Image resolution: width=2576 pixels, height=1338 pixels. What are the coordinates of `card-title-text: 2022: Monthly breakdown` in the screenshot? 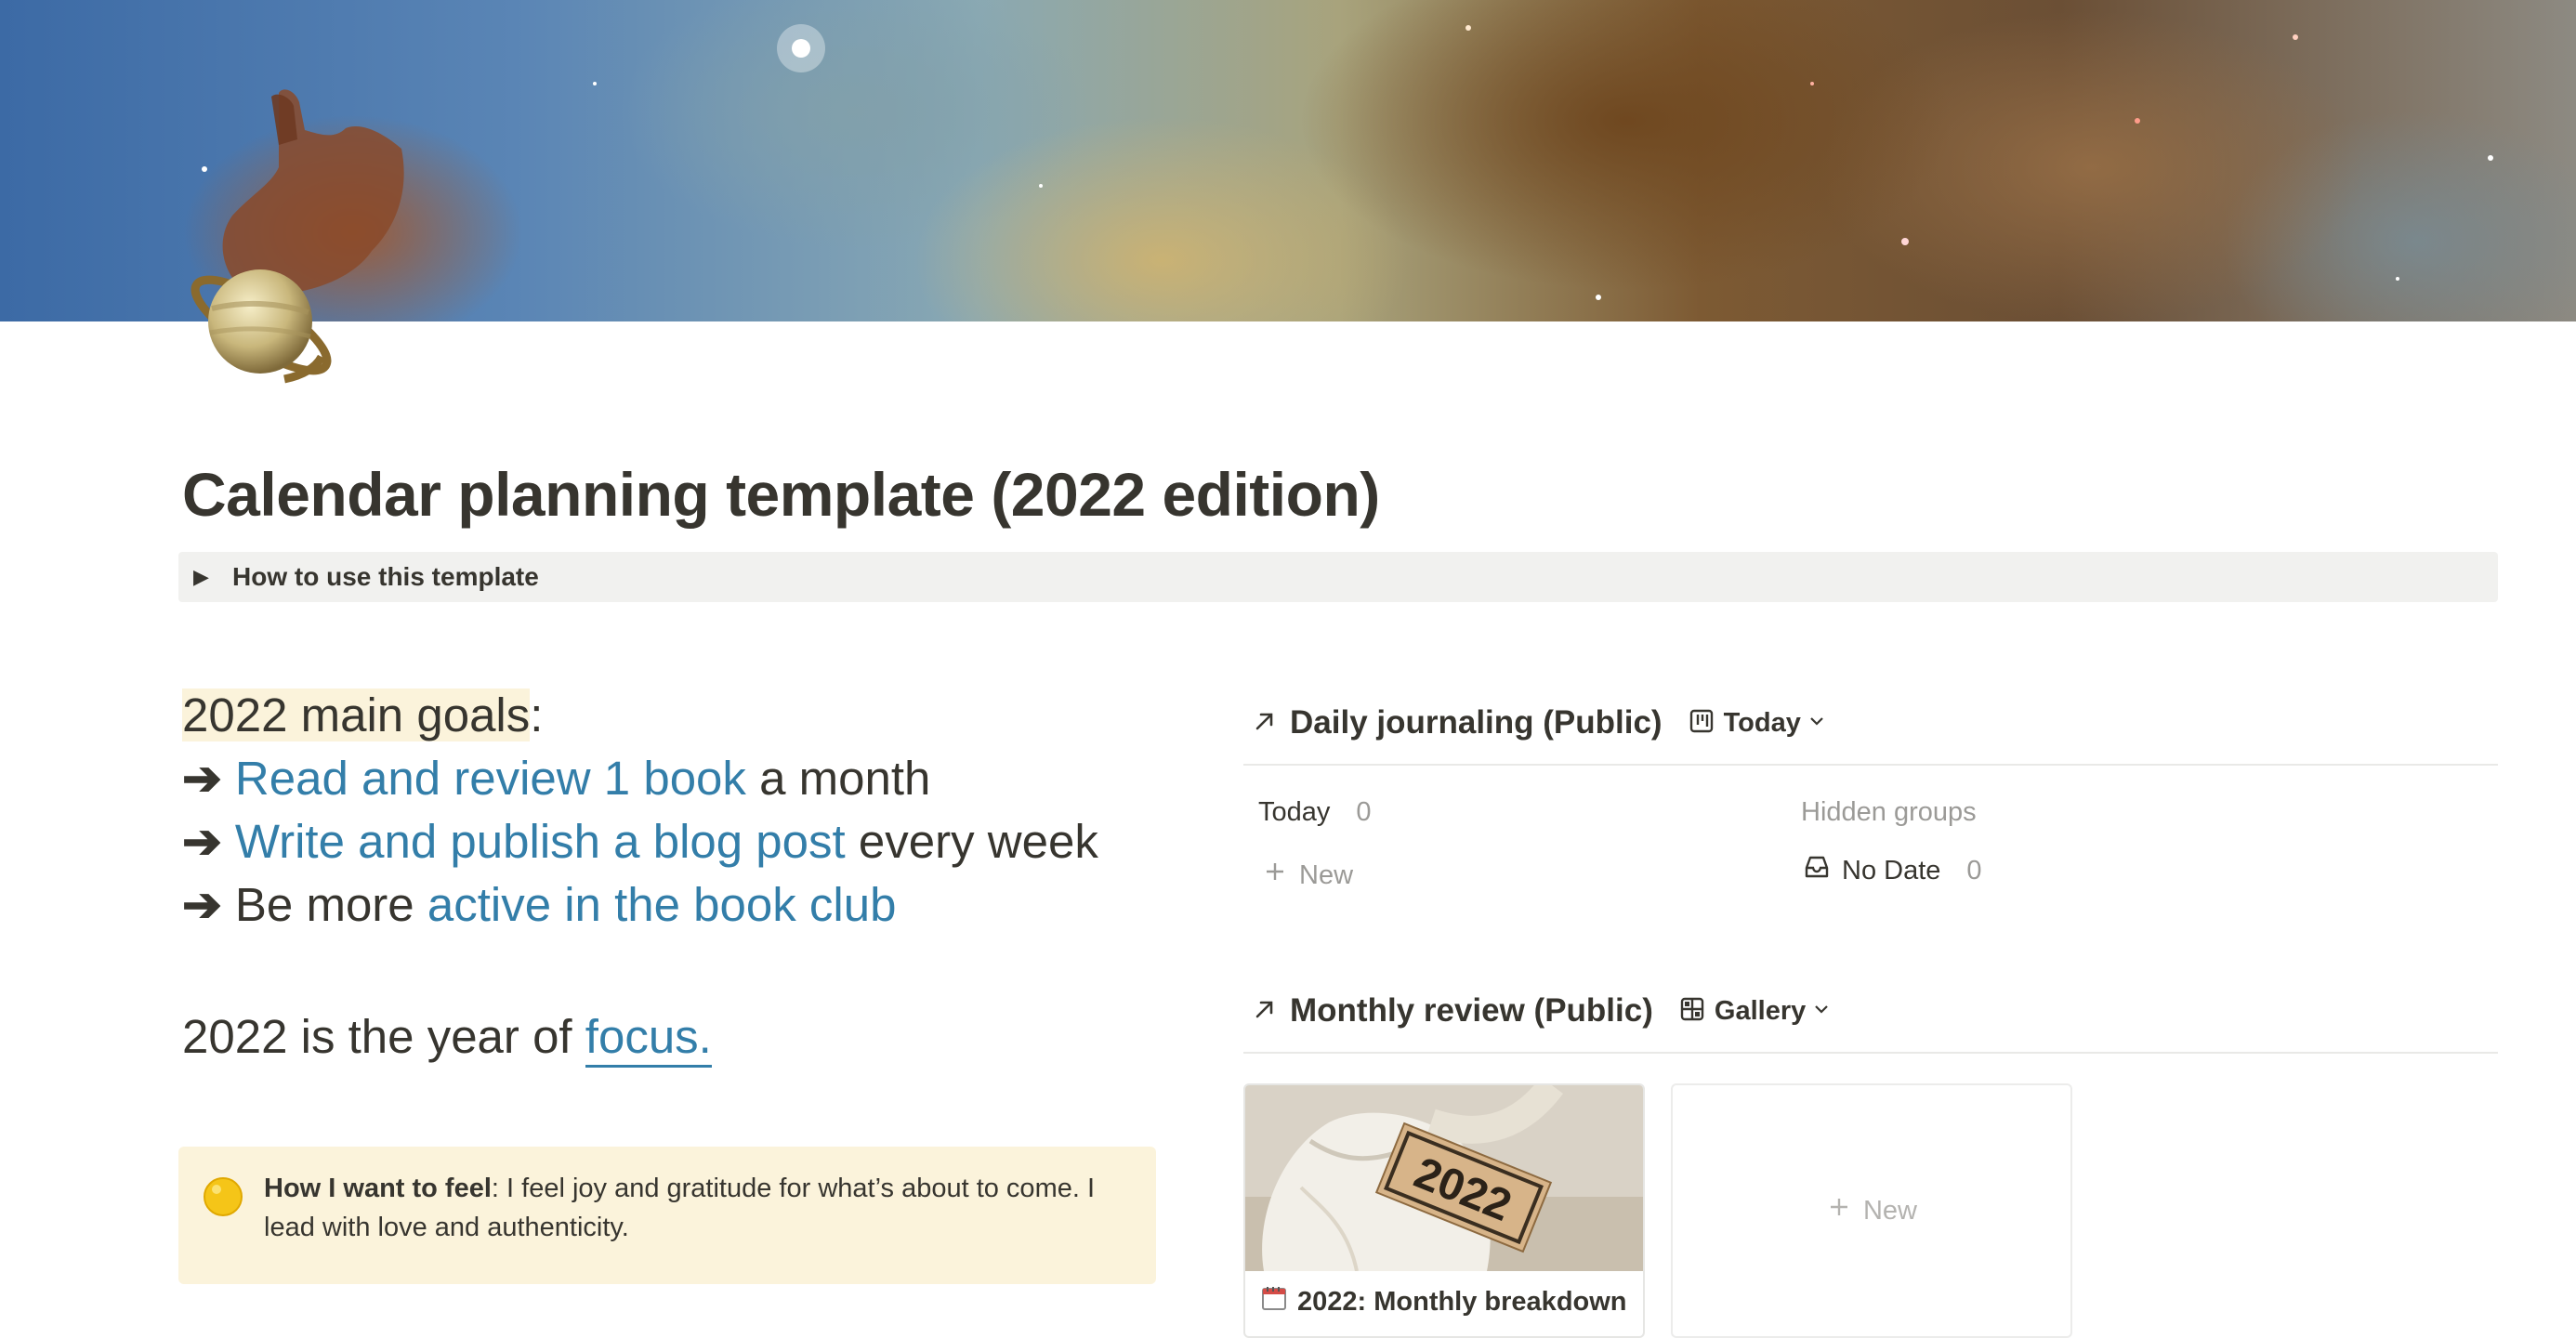 It's located at (1462, 1301).